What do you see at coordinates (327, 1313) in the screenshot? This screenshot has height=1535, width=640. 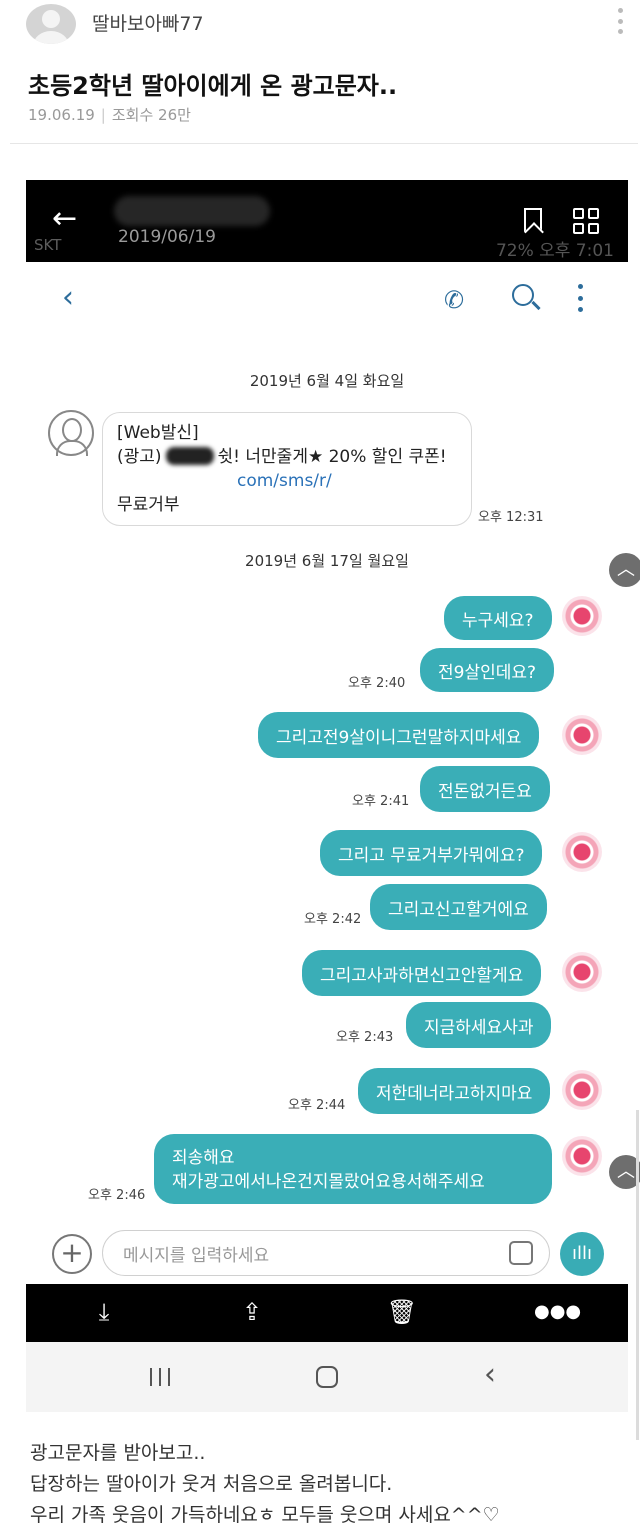 I see `gallery-action-bar: ⤓ ⇪ 🗑 ●●●` at bounding box center [327, 1313].